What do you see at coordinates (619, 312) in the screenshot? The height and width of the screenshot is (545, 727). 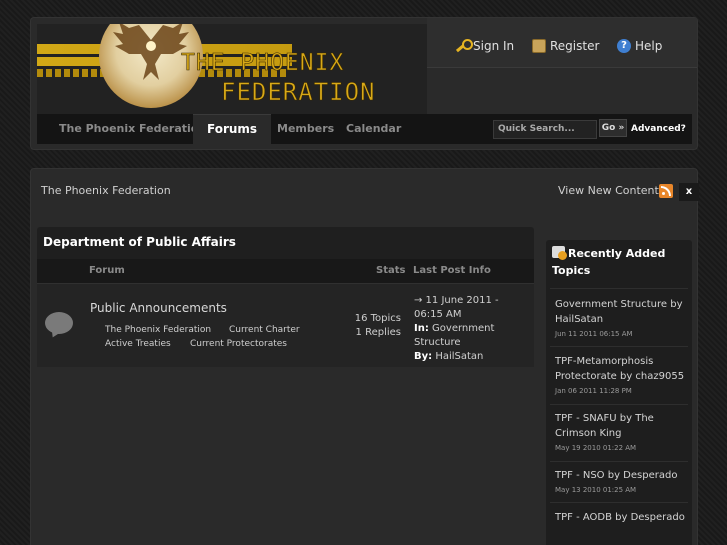 I see `topic-title: Government Structure by HailSatan` at bounding box center [619, 312].